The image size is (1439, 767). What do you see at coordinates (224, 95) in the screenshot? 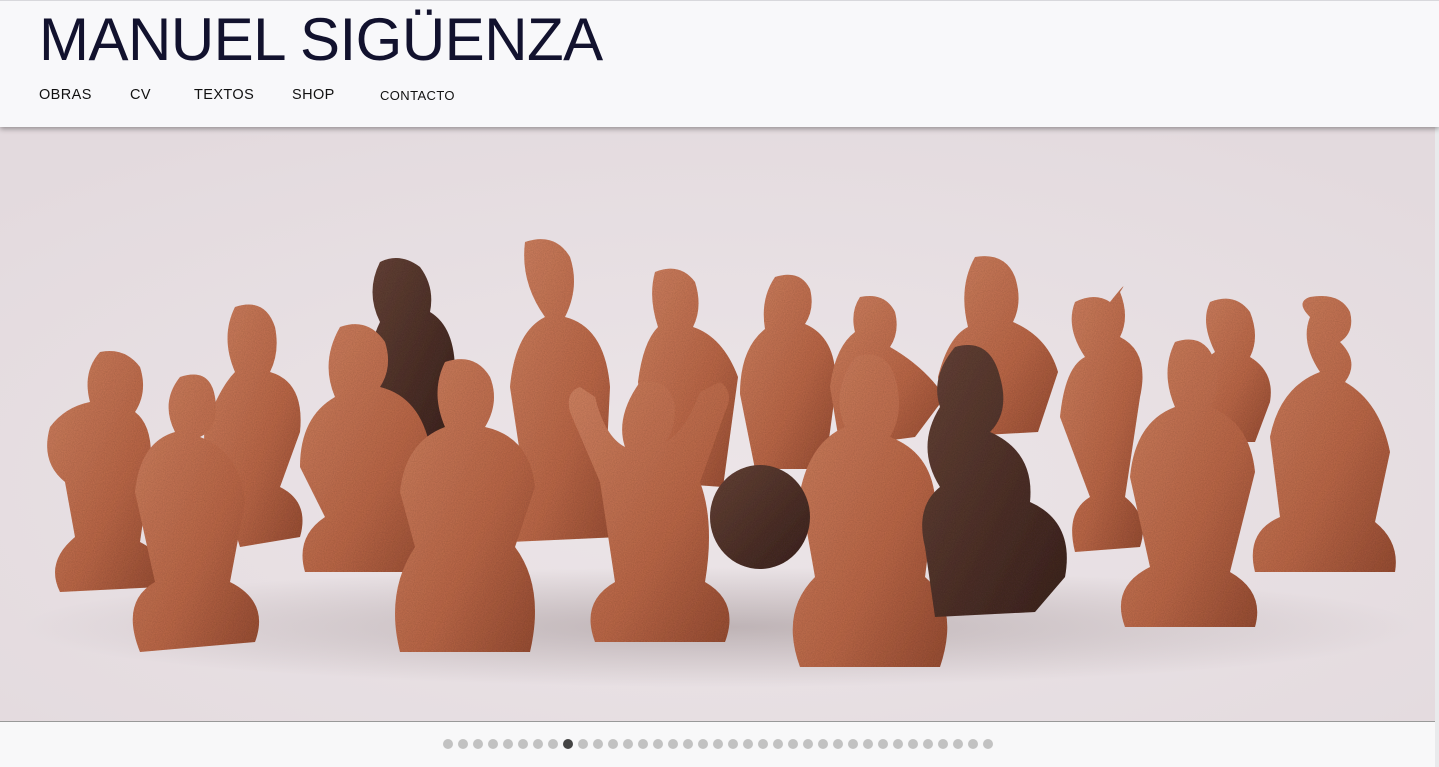
I see `nav-item-textos: TEXTOS` at bounding box center [224, 95].